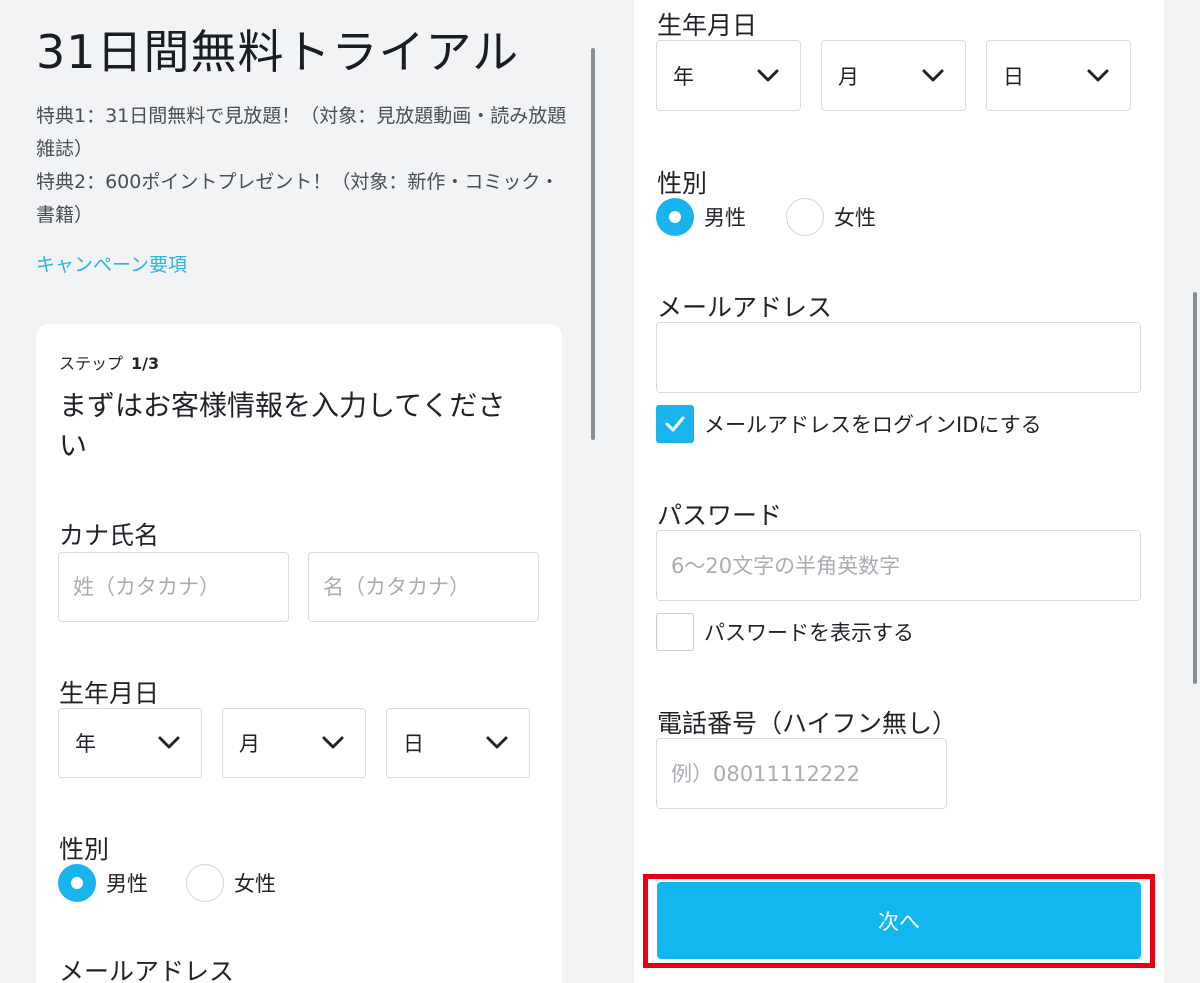  Describe the element at coordinates (801, 773) in the screenshot. I see `phone-input` at that location.